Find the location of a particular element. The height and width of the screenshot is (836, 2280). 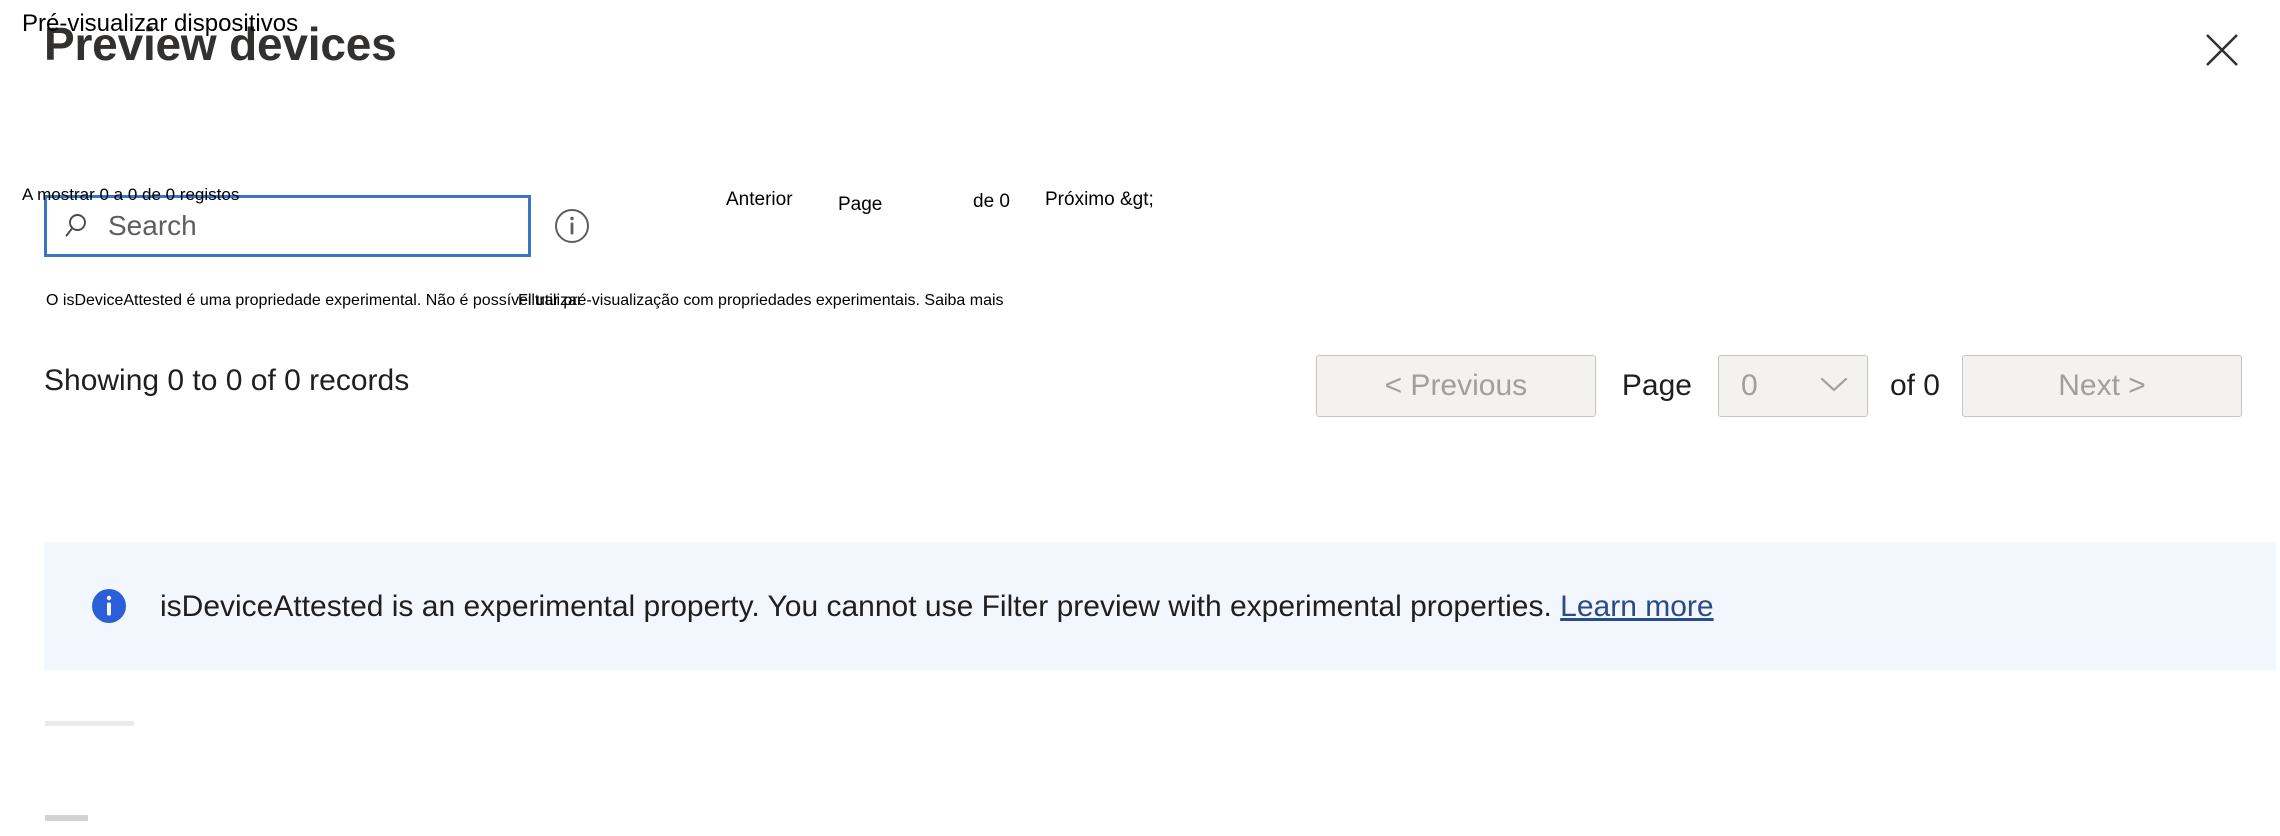

previous-page-button: < Previous is located at coordinates (1455, 386).